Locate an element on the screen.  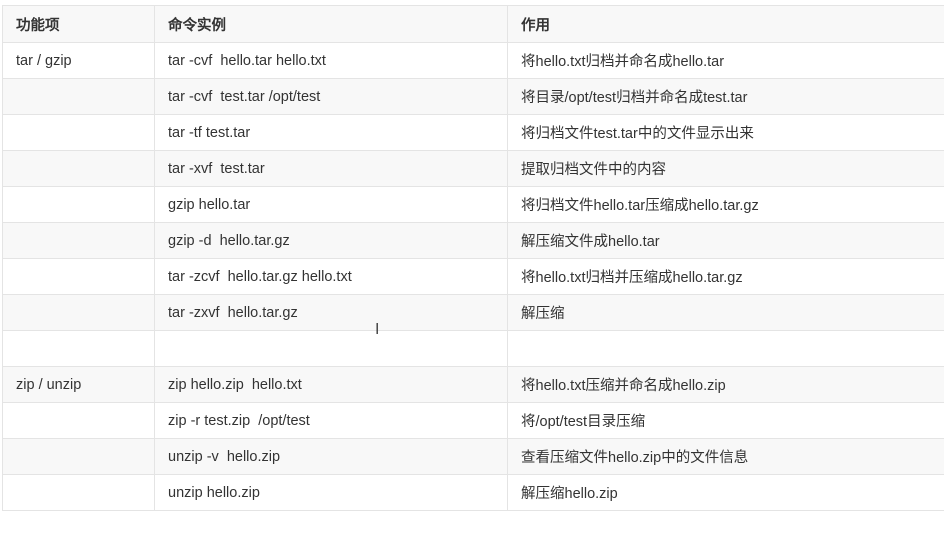
command-cell is located at coordinates (331, 348).